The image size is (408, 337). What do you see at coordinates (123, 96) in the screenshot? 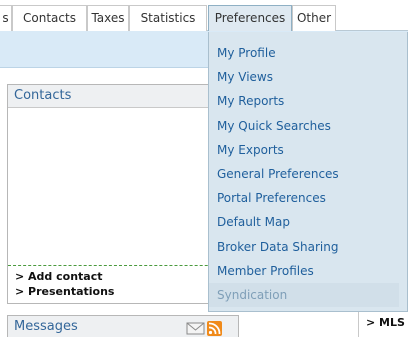
I see `contacts-panel-title: Contacts` at bounding box center [123, 96].